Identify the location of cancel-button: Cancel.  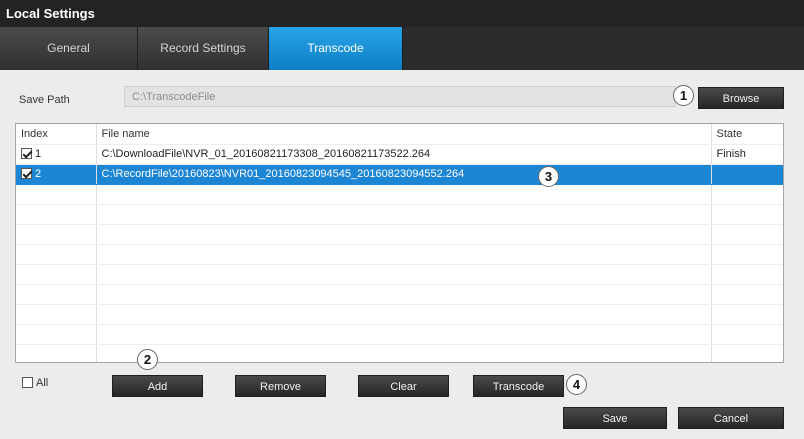
(731, 418).